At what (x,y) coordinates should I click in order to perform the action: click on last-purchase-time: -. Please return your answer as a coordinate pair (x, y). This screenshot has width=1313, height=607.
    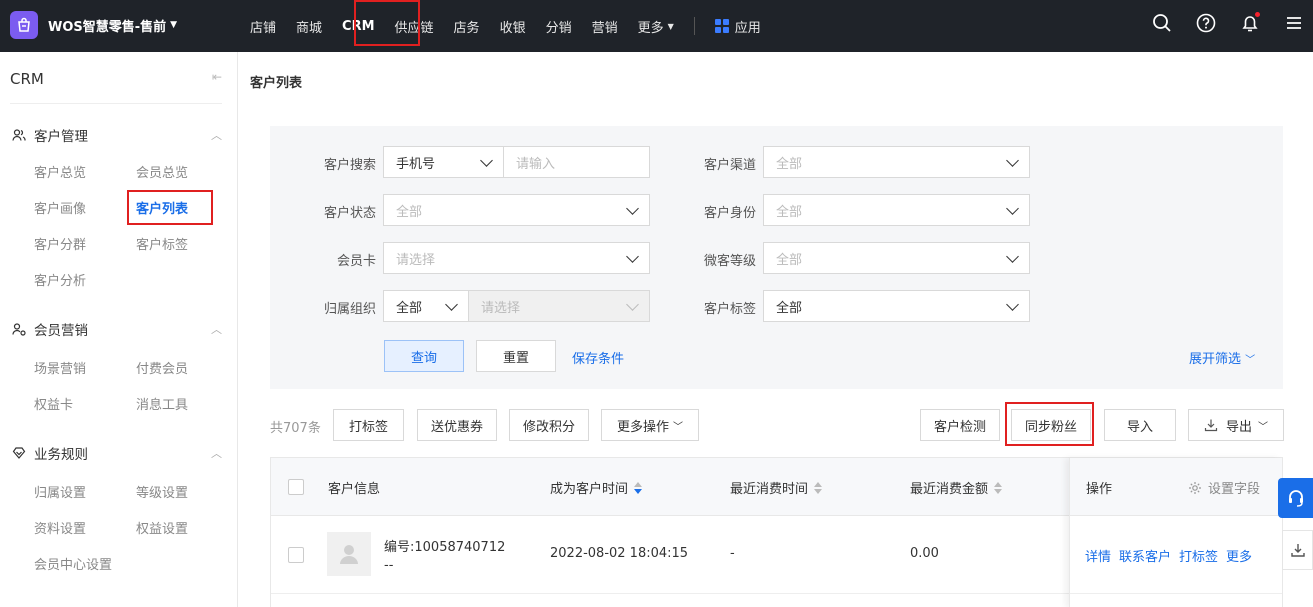
    Looking at the image, I should click on (732, 553).